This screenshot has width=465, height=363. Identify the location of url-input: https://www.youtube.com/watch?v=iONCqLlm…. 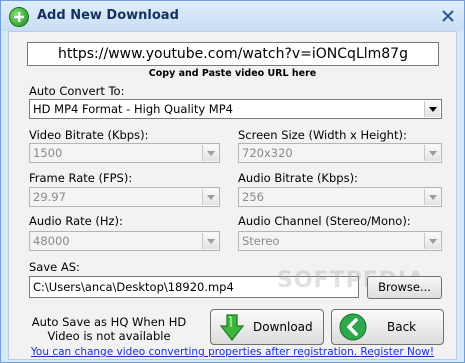
(233, 54).